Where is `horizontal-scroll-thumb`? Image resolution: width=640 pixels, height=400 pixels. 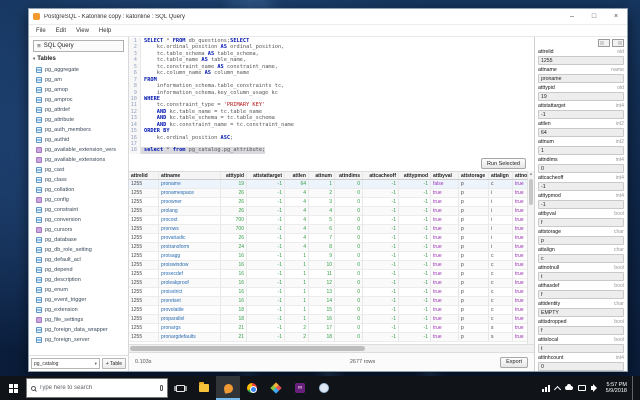 horizontal-scroll-thumb is located at coordinates (247, 348).